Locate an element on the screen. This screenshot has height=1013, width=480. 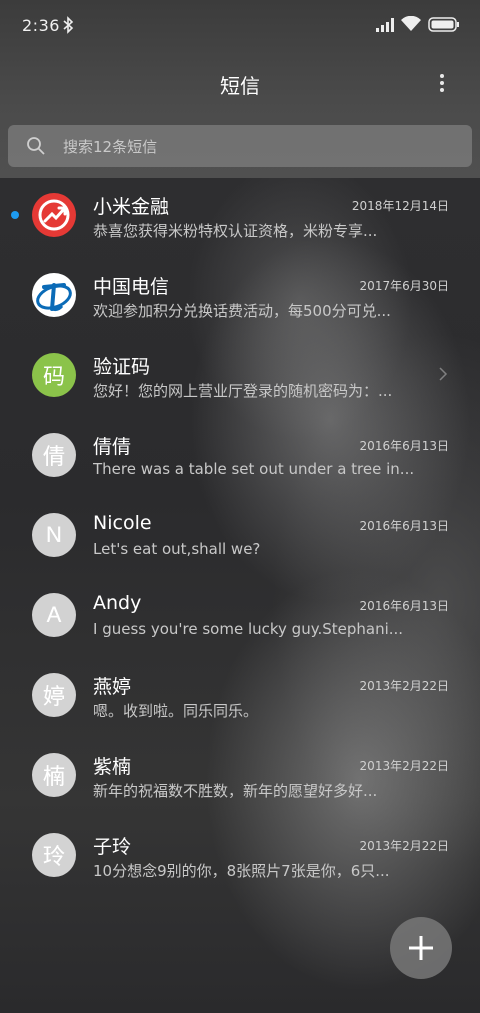
conversation-row: 婷 燕婷 2013年2月22日 嗯。收到啦。同乐同乐。 is located at coordinates (240, 698).